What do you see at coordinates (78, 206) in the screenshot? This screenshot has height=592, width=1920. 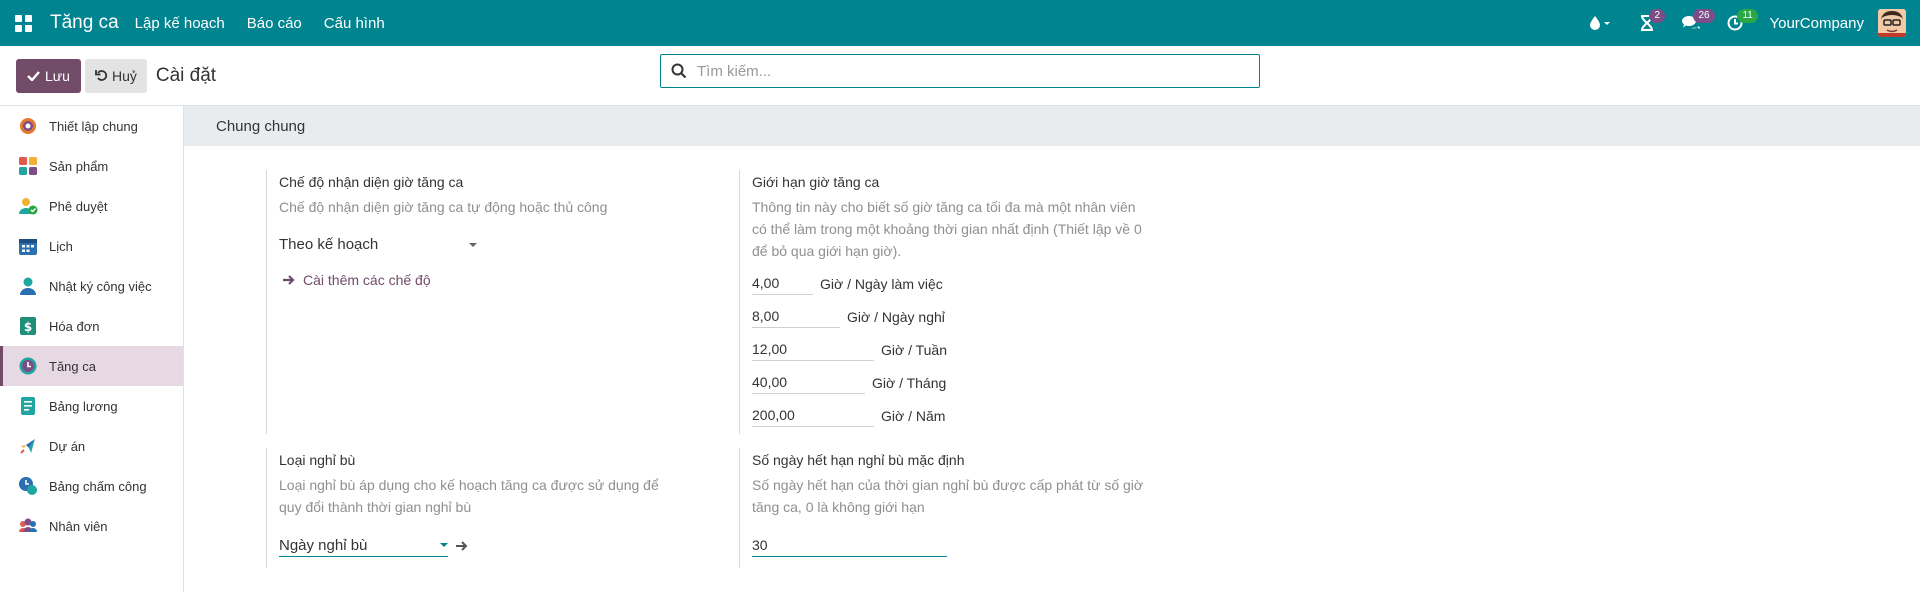 I see `sidebar-item-label: Phê duyệt` at bounding box center [78, 206].